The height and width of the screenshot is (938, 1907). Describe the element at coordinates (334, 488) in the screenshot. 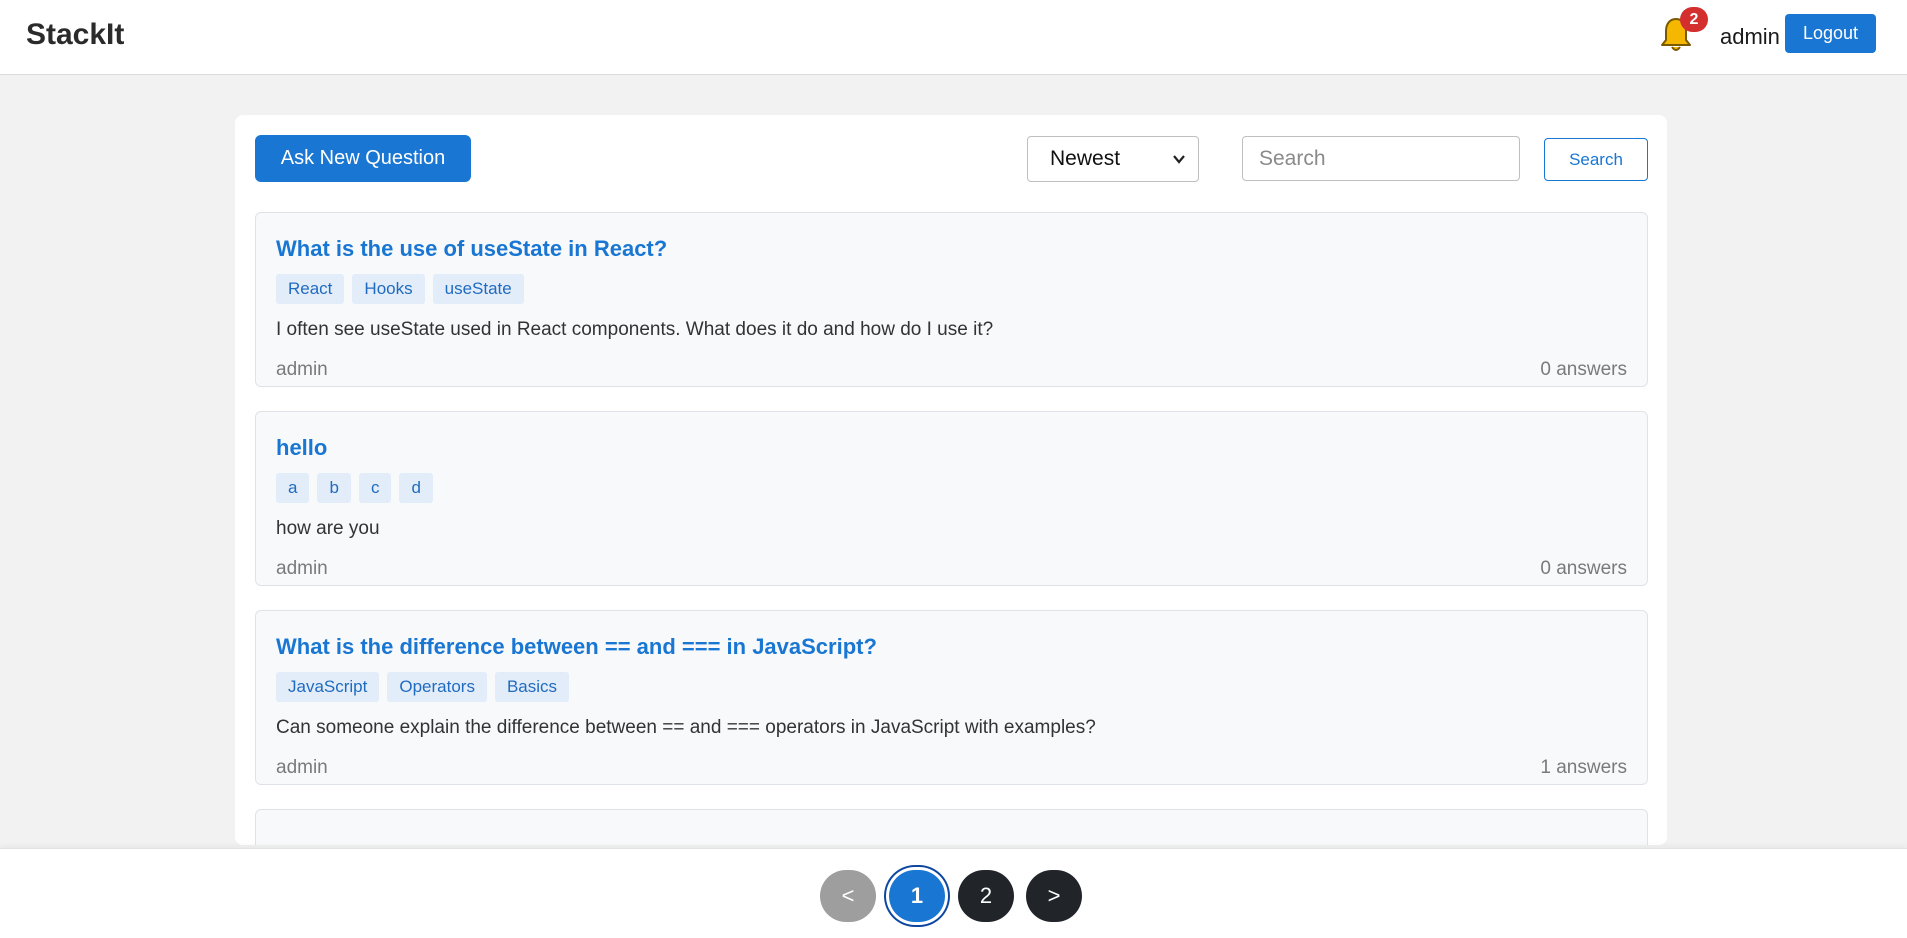

I see `tag: b` at that location.